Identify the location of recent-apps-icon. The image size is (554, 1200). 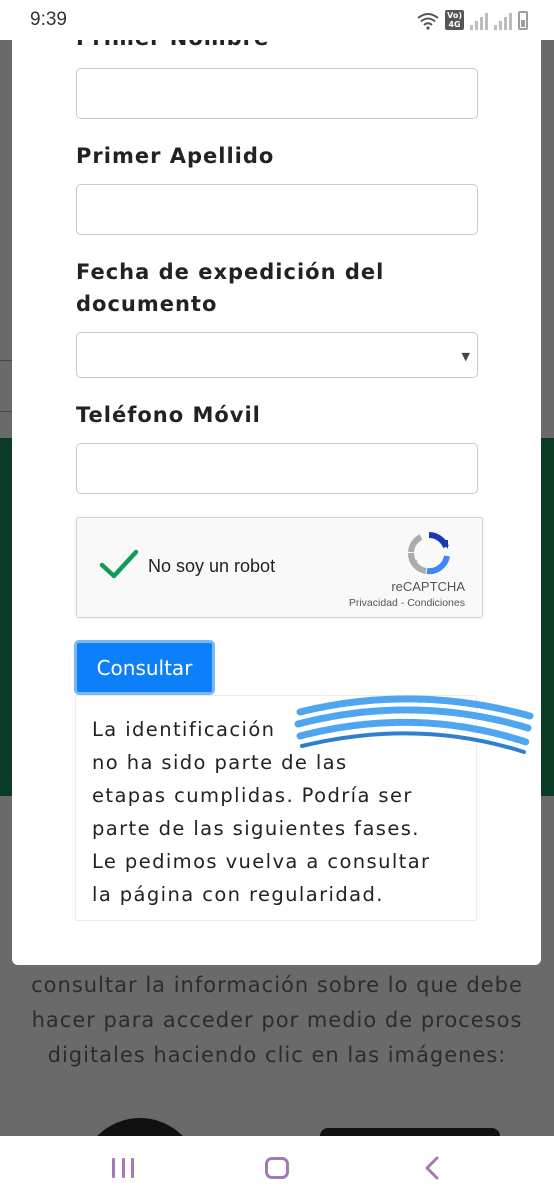
(123, 1168).